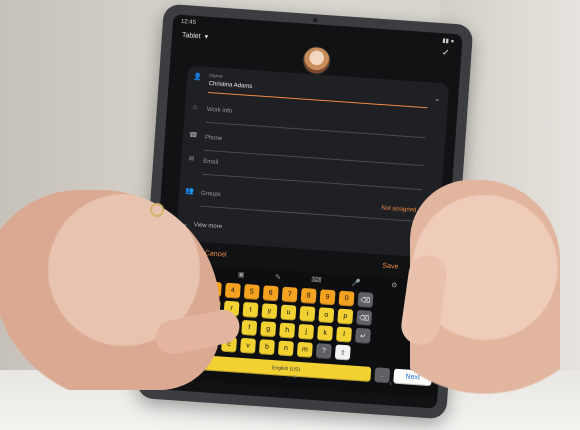 Image resolution: width=580 pixels, height=430 pixels. What do you see at coordinates (318, 31) in the screenshot?
I see `status-bar: 12:45 ▮▮ ●` at bounding box center [318, 31].